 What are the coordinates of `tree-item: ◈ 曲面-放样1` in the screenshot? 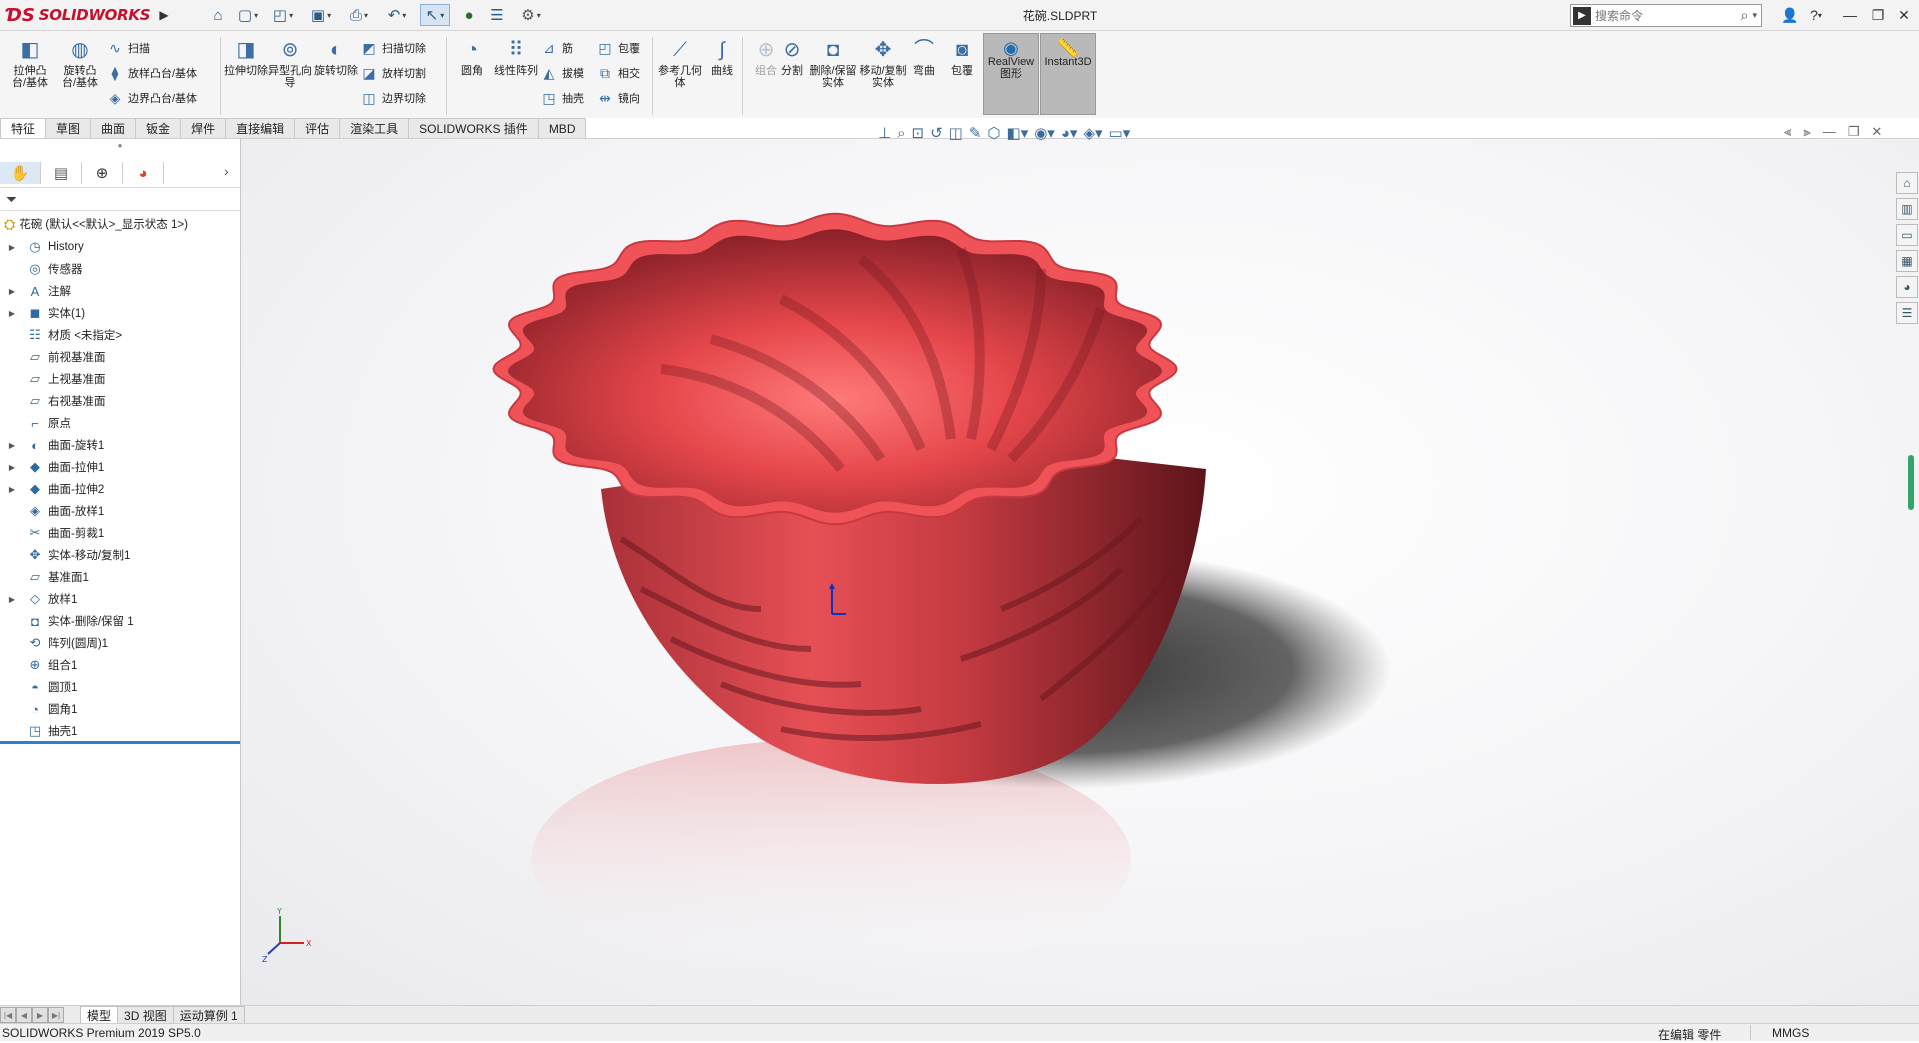 It's located at (120, 511).